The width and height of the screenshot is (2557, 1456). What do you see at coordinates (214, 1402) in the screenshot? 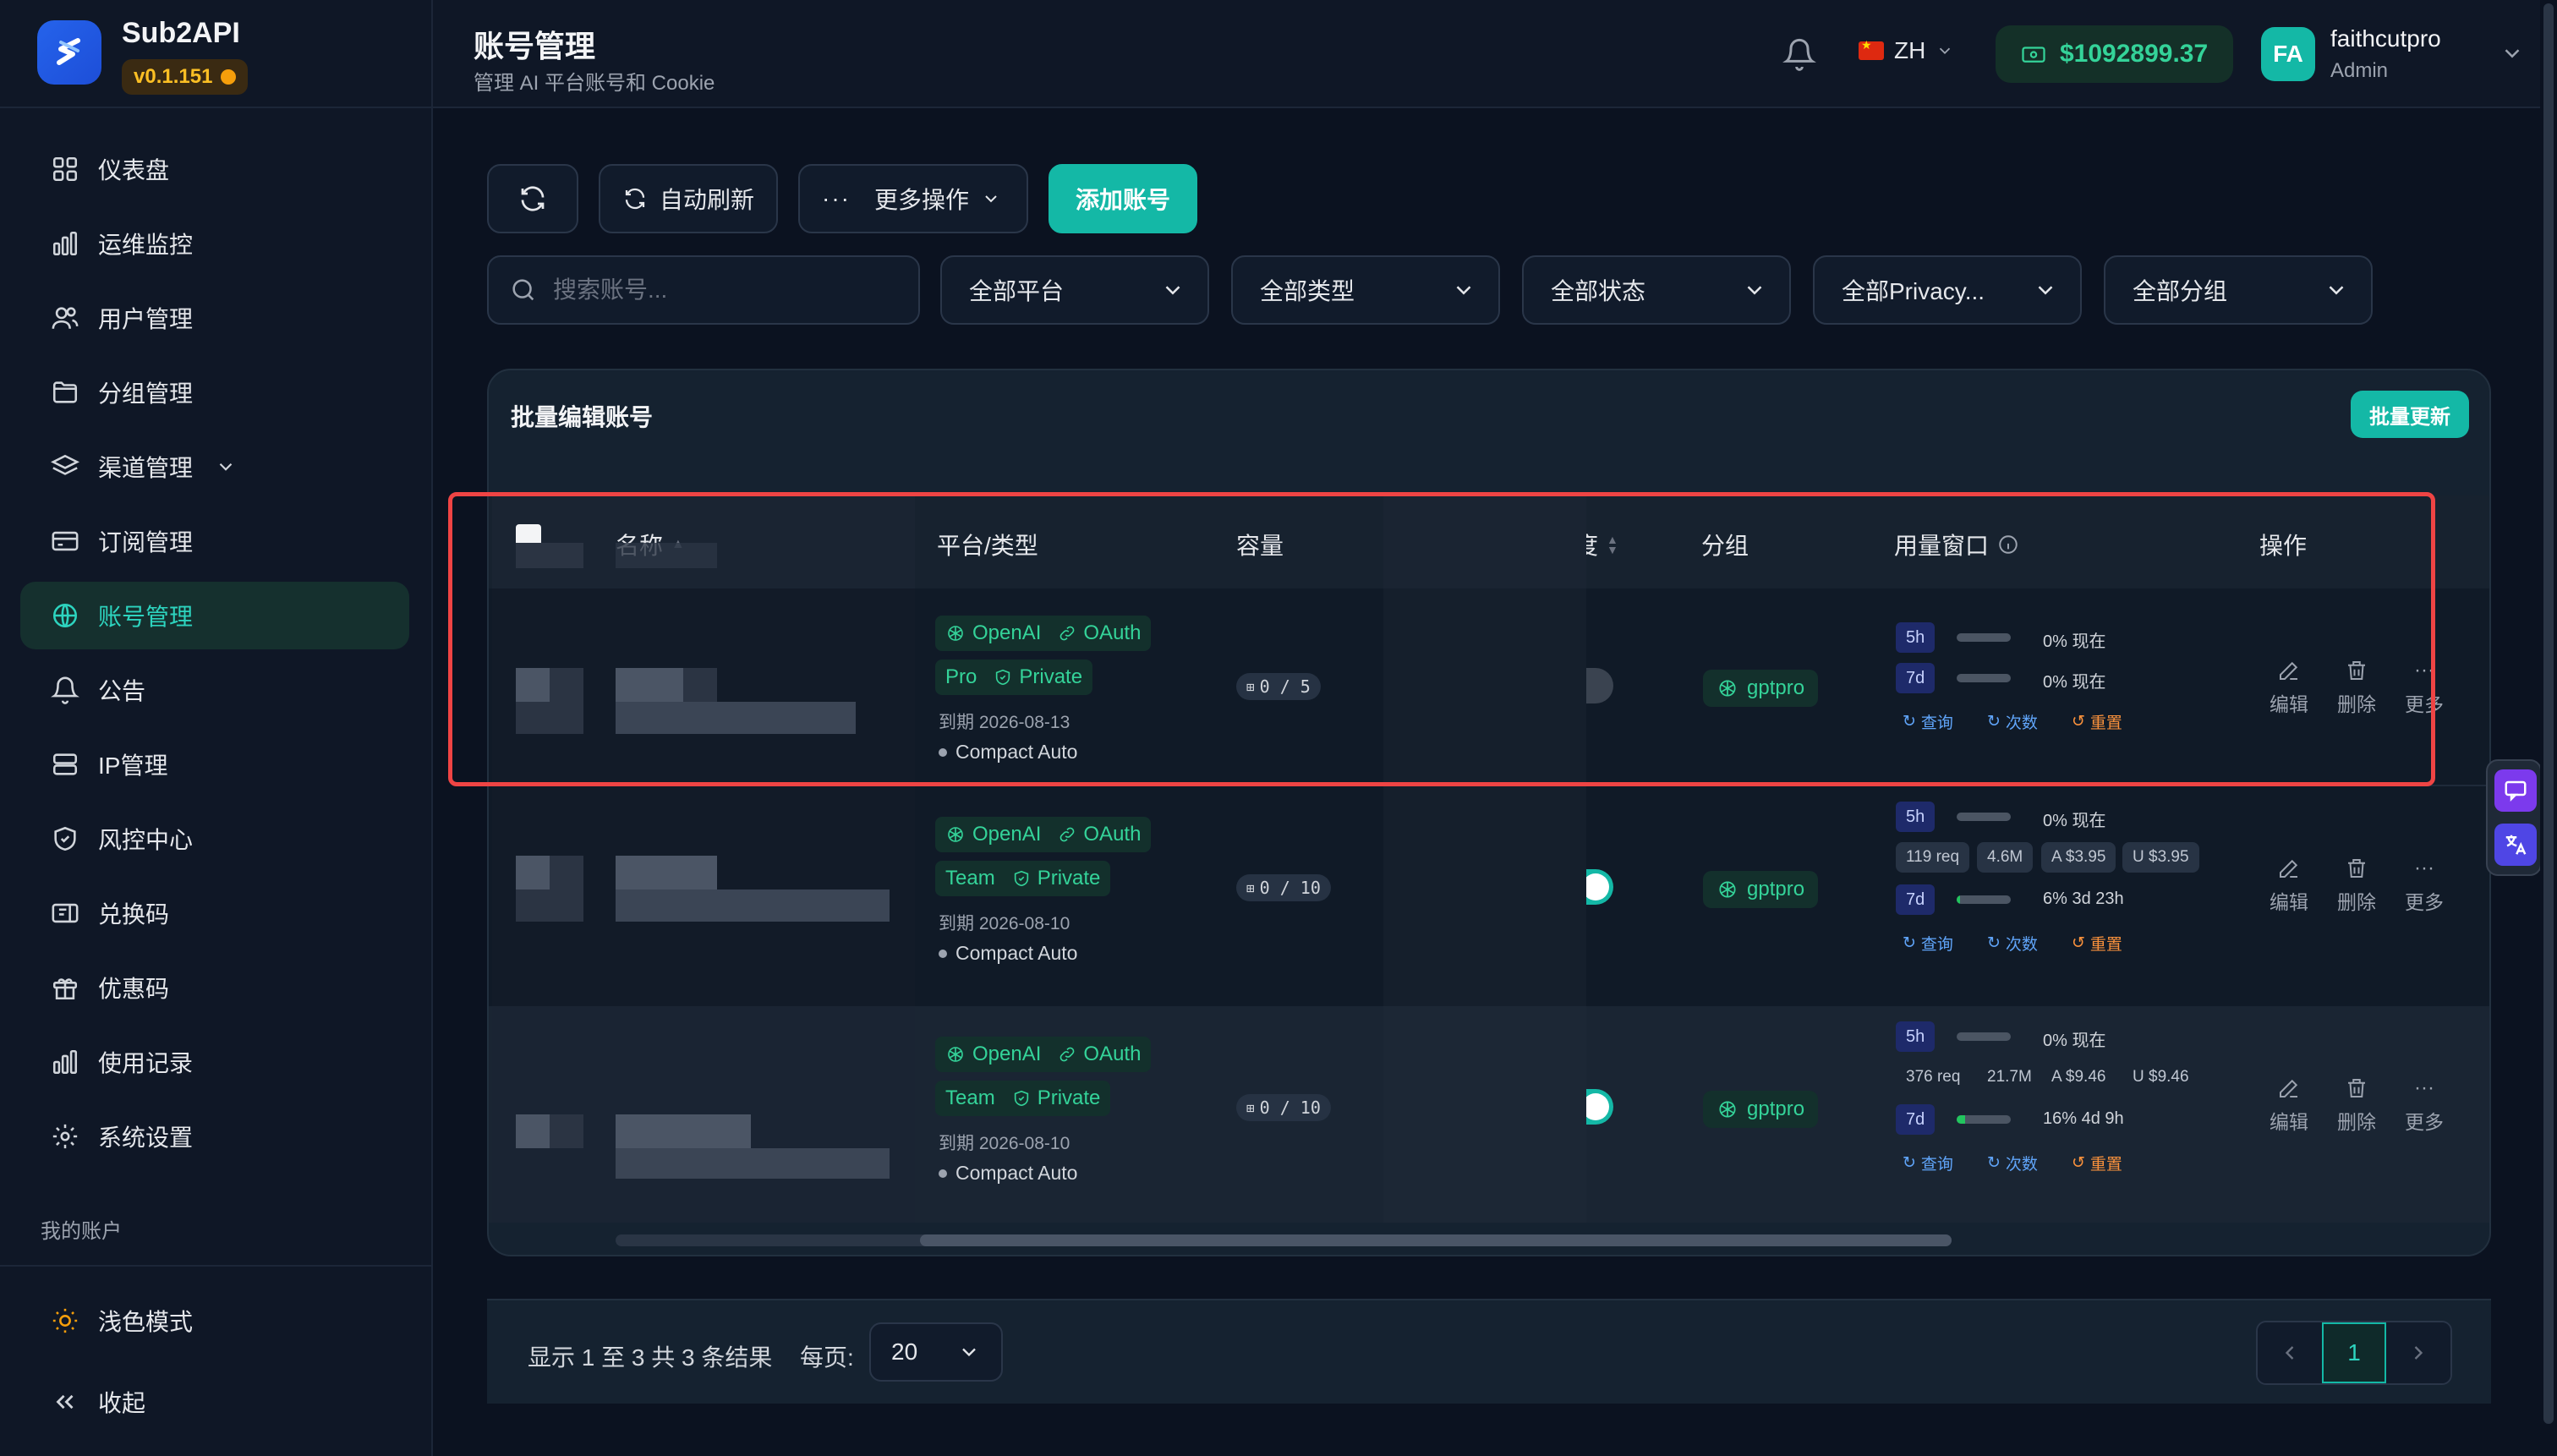
I see `collapse-sidebar-button: 收起` at bounding box center [214, 1402].